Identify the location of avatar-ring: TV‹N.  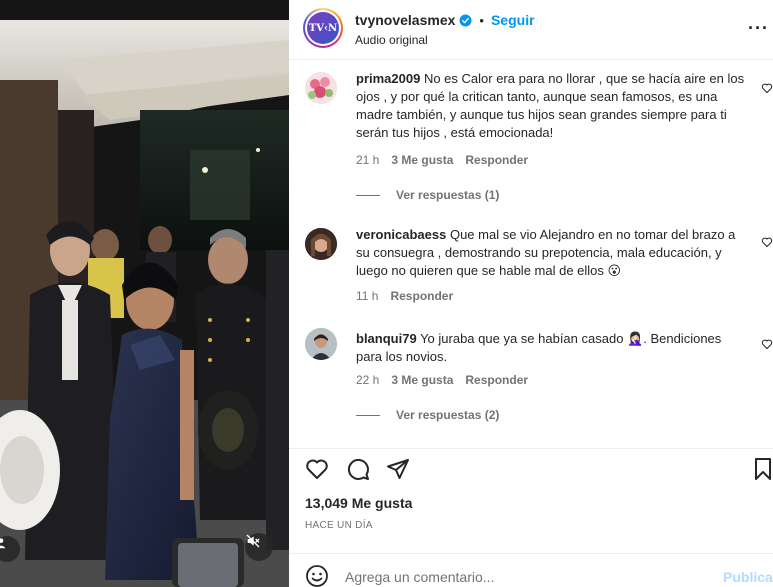
(323, 28).